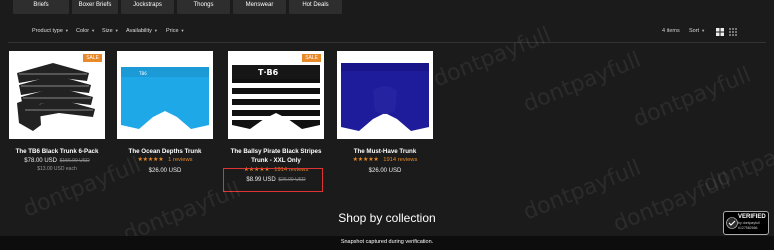  What do you see at coordinates (165, 151) in the screenshot?
I see `product-name: The Ocean Depths Trunk` at bounding box center [165, 151].